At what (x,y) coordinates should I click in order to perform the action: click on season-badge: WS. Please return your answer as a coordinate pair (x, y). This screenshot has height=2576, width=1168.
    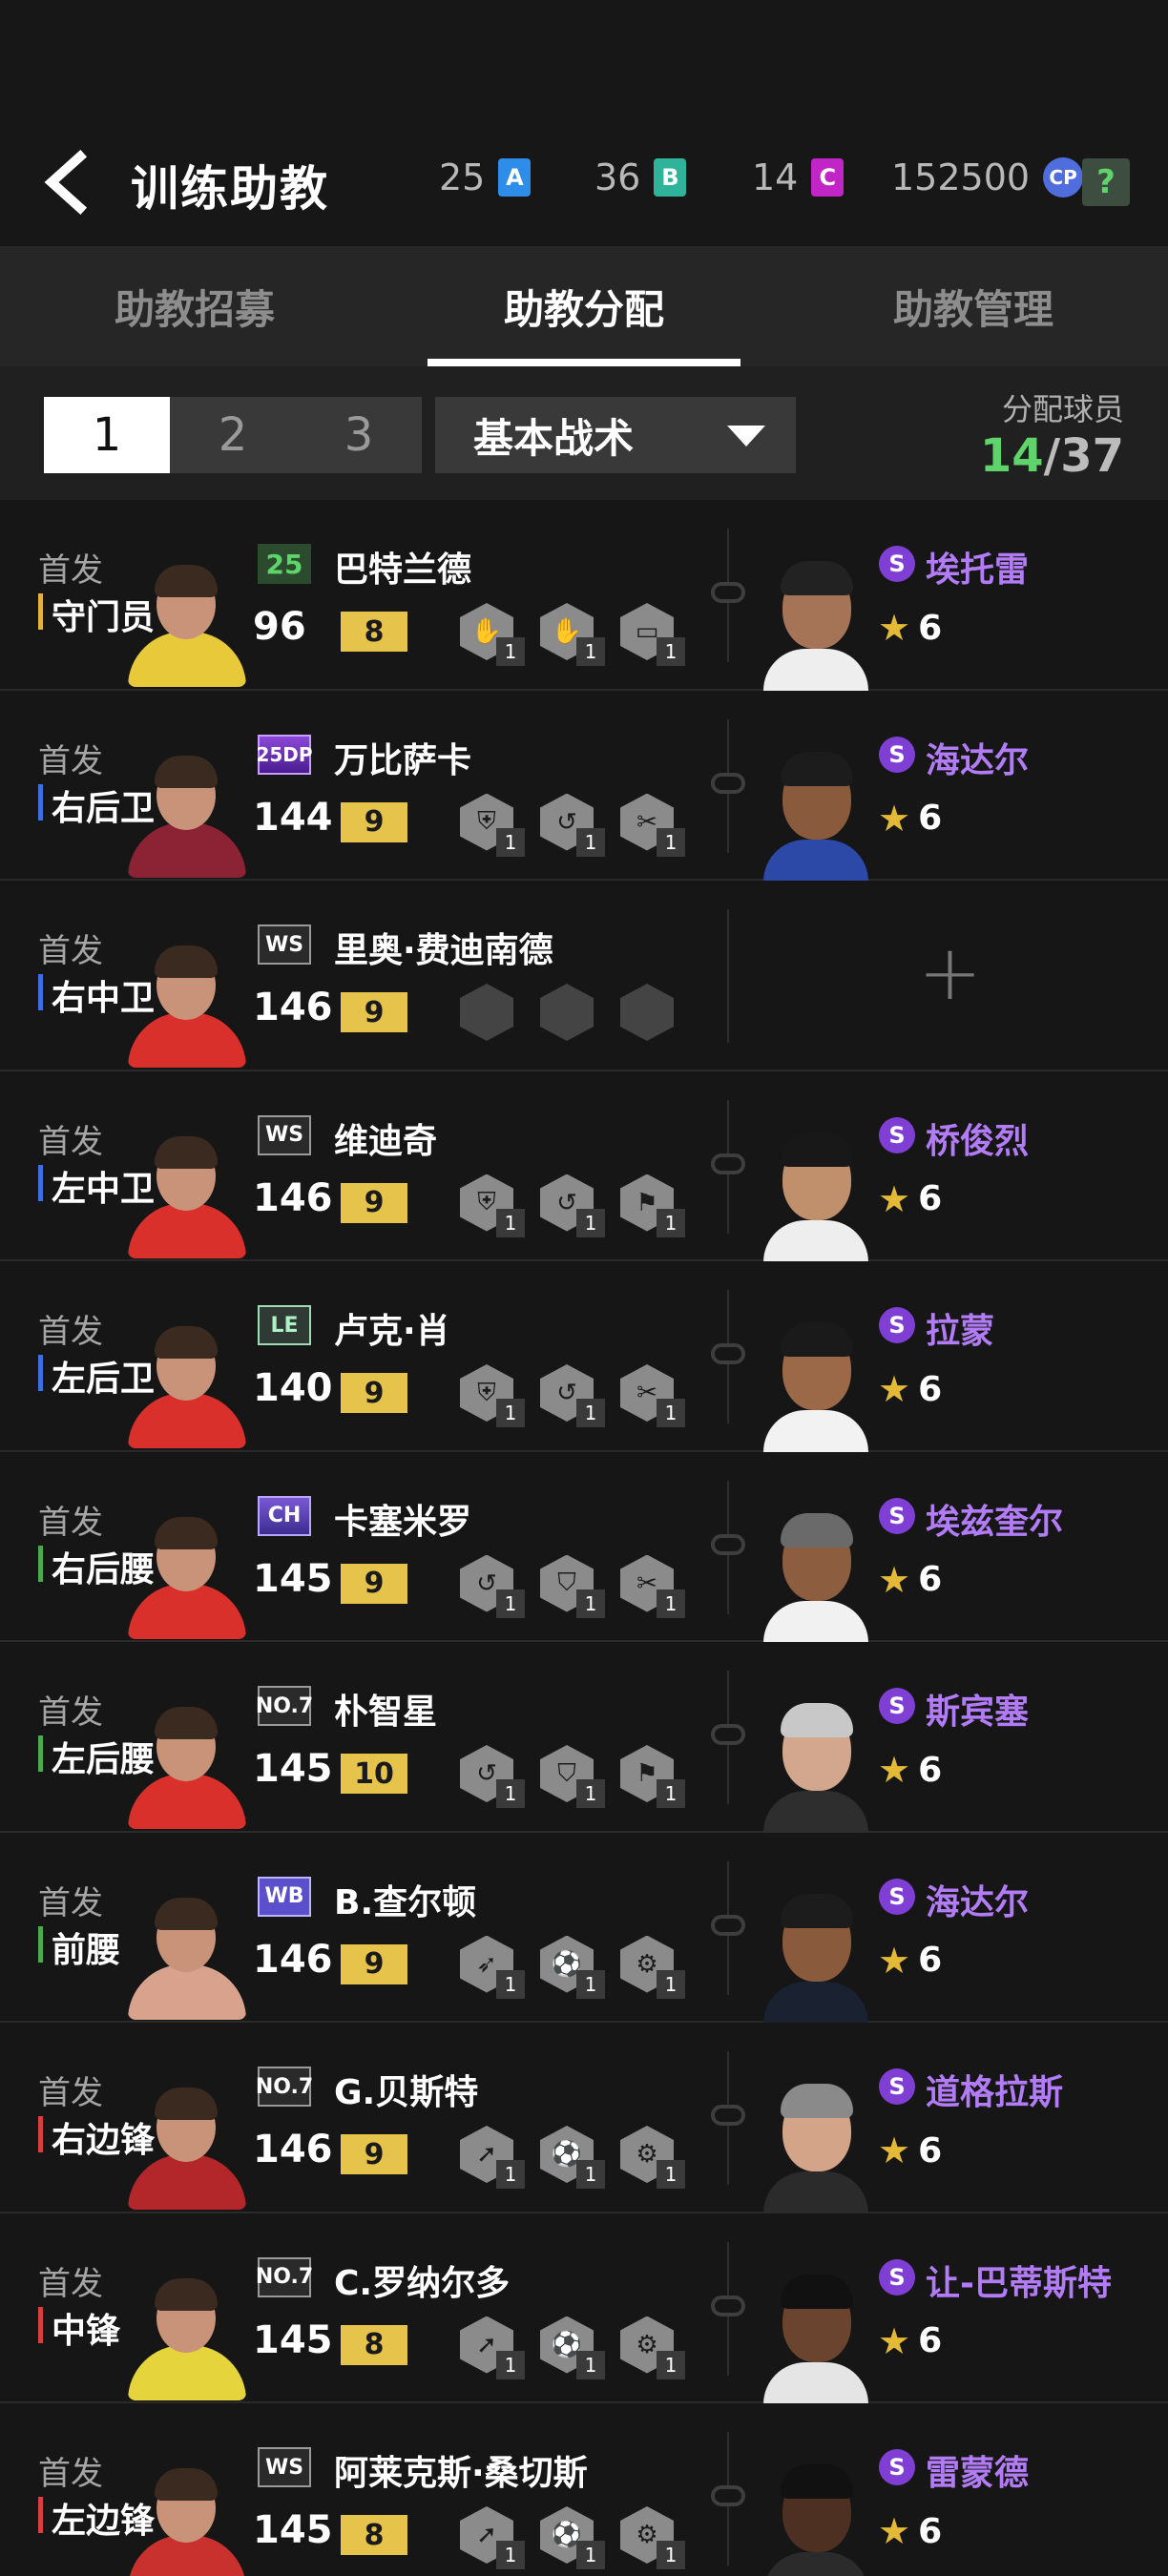
    Looking at the image, I should click on (284, 1134).